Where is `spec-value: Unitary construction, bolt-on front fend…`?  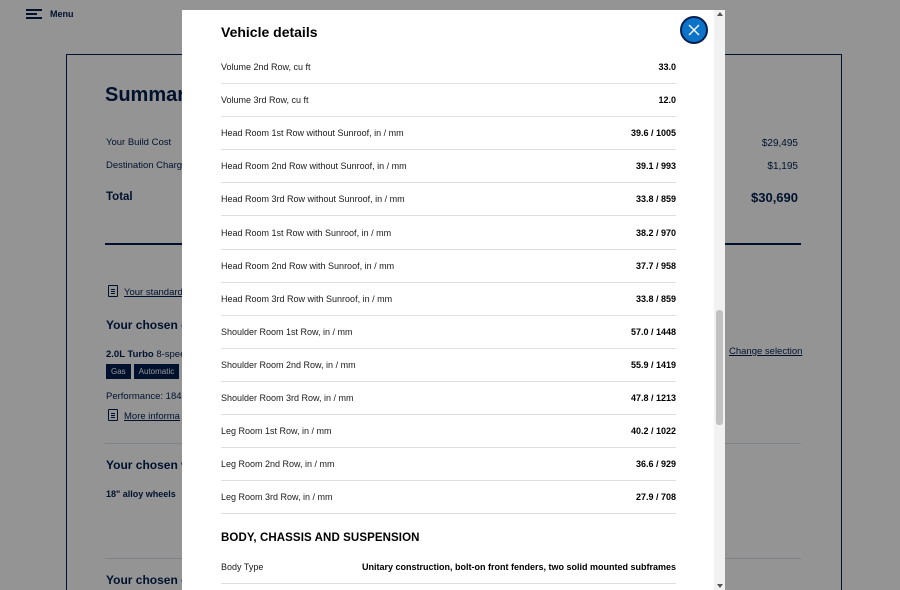 spec-value: Unitary construction, bolt-on front fend… is located at coordinates (518, 567).